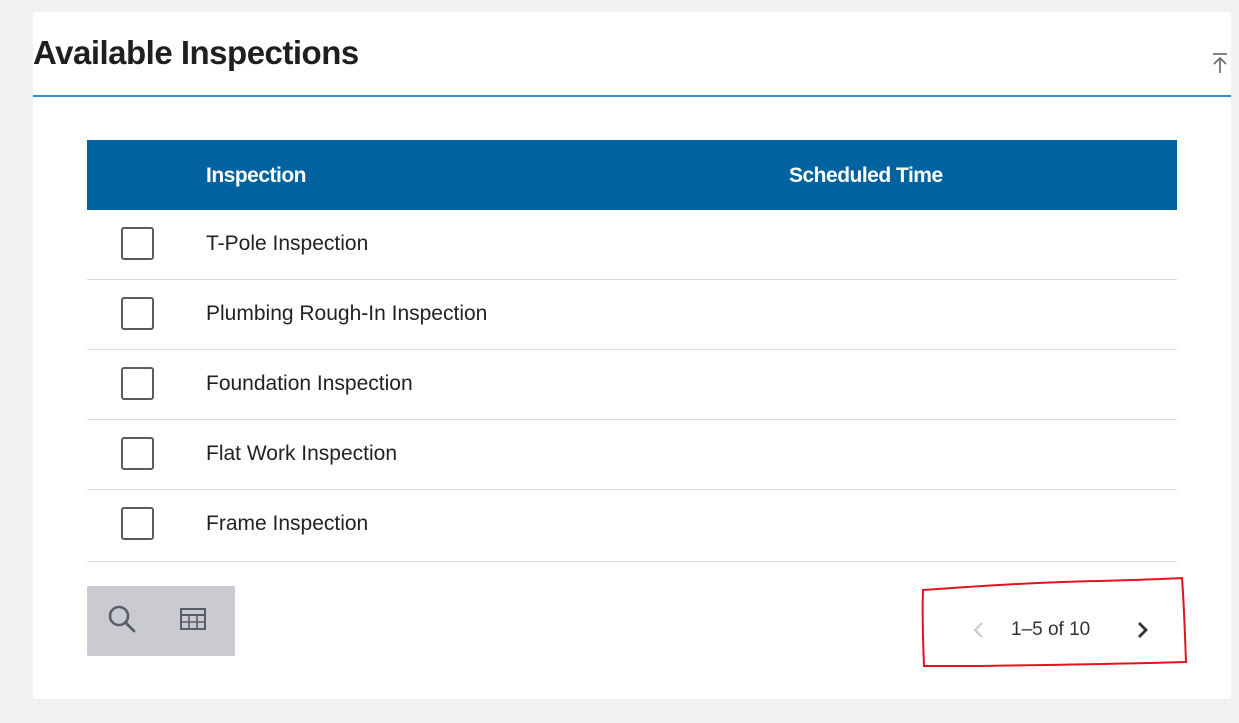 The height and width of the screenshot is (723, 1239). Describe the element at coordinates (287, 243) in the screenshot. I see `inspection-name: T-Pole Inspection` at that location.